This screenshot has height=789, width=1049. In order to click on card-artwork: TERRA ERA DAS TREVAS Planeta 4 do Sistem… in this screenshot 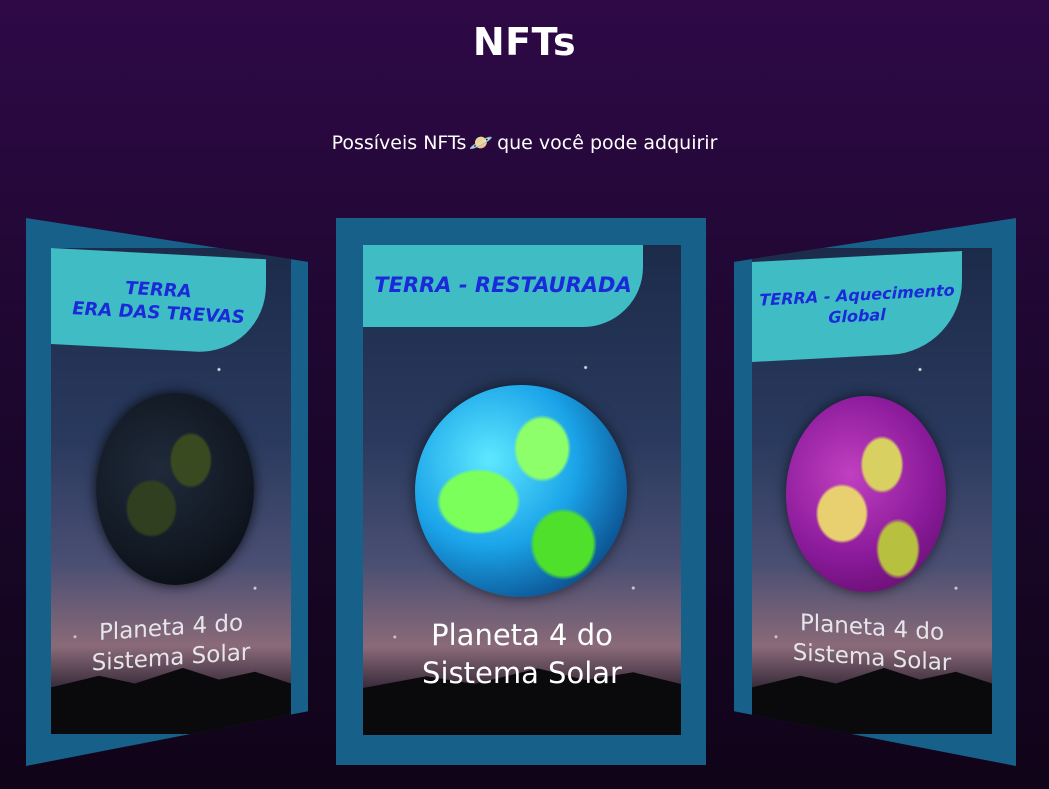, I will do `click(171, 491)`.